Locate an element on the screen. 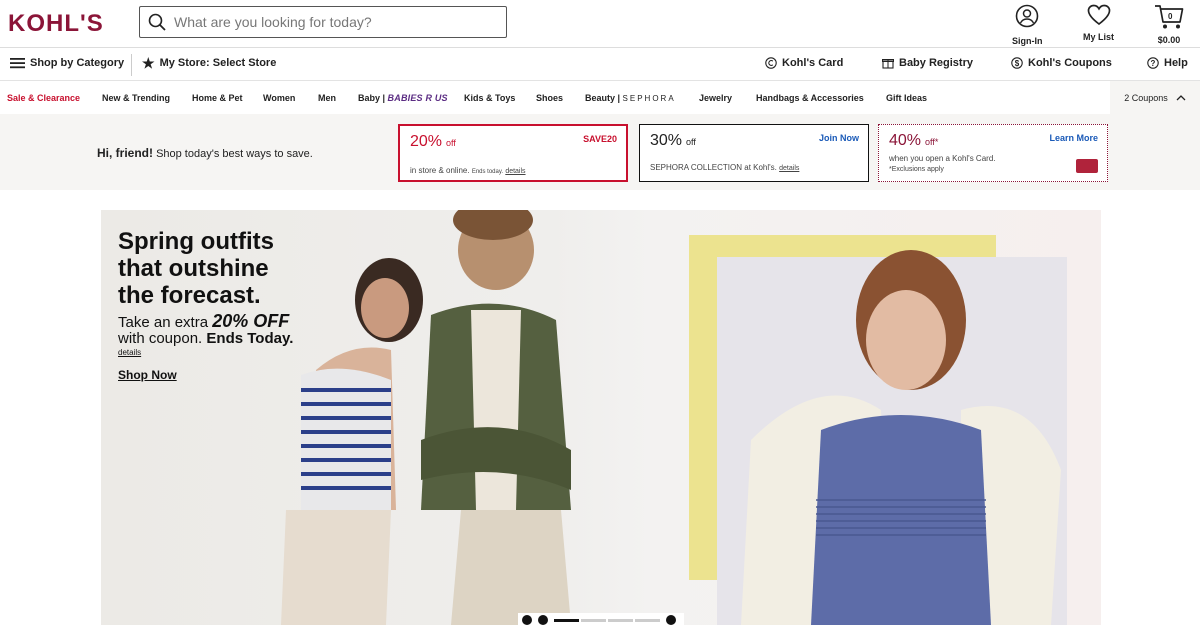 This screenshot has height=625, width=1200. category-new-trending: New & Trending is located at coordinates (136, 98).